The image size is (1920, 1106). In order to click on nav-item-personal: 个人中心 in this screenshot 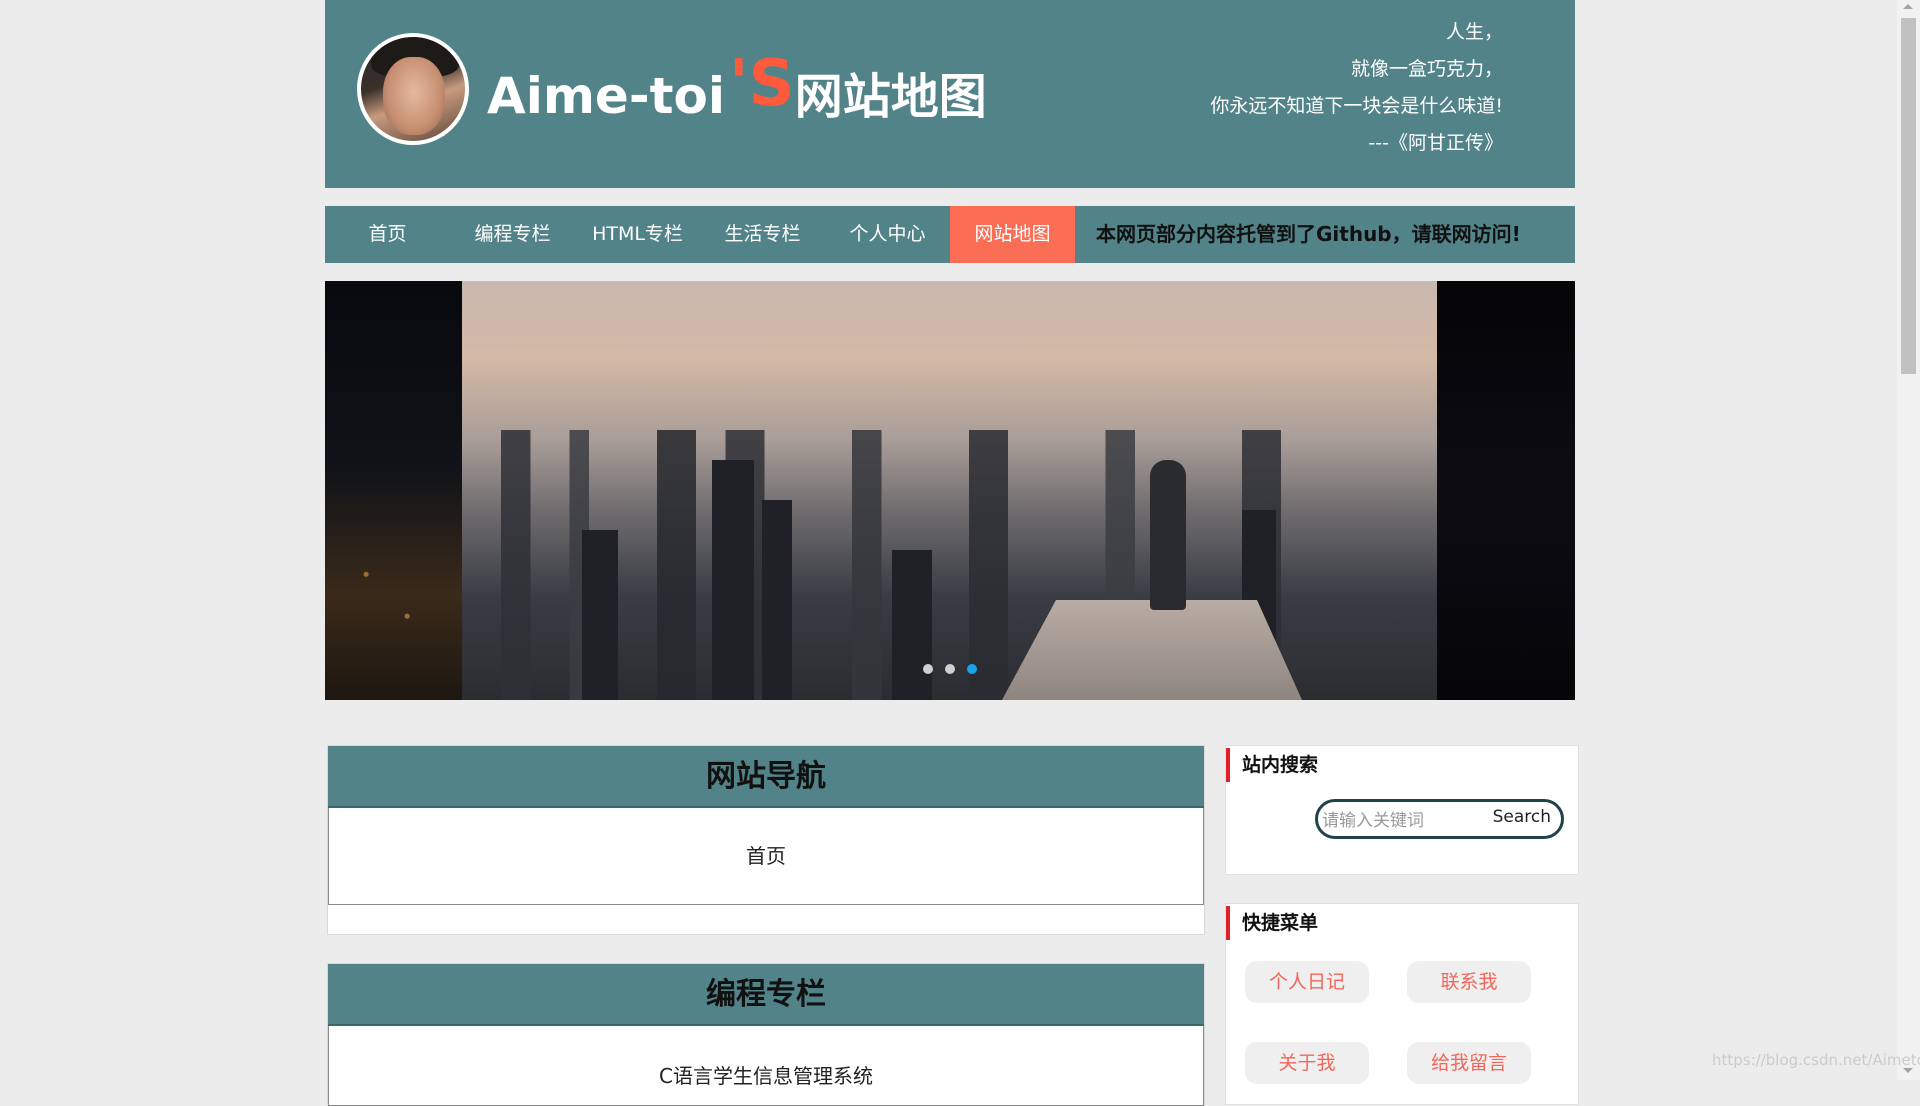, I will do `click(887, 234)`.